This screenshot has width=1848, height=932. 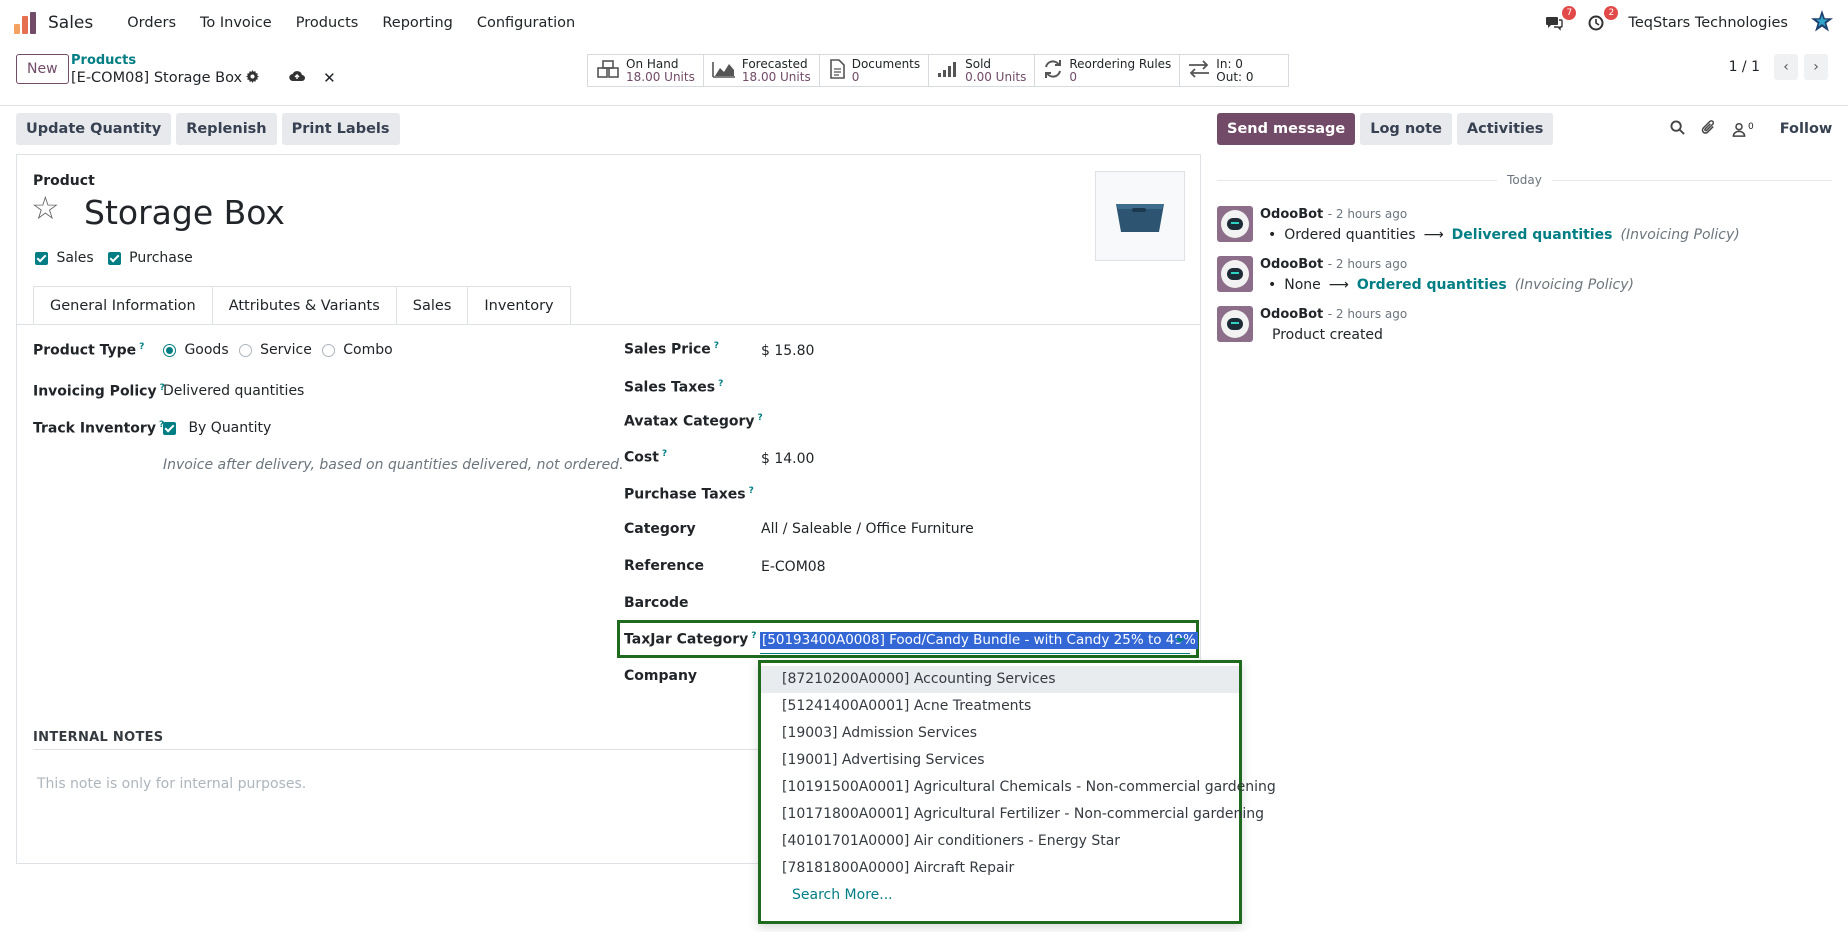 I want to click on company-switcher: TeqStars Technologies, so click(x=1708, y=23).